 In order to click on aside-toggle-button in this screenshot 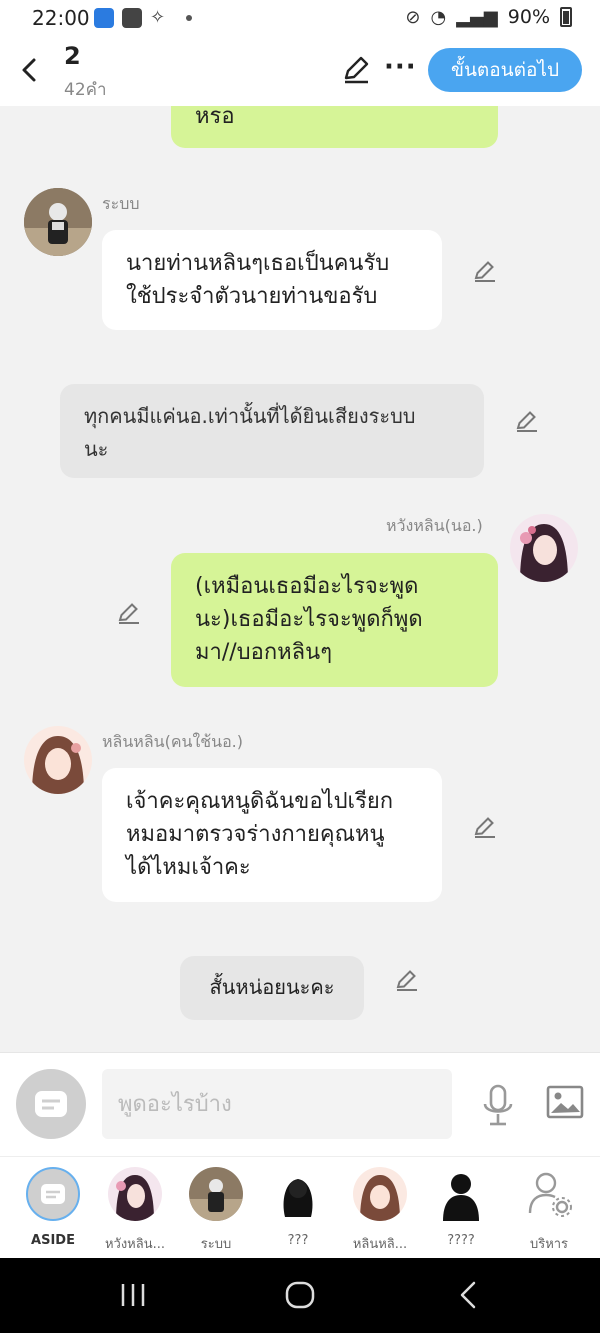, I will do `click(51, 1104)`.